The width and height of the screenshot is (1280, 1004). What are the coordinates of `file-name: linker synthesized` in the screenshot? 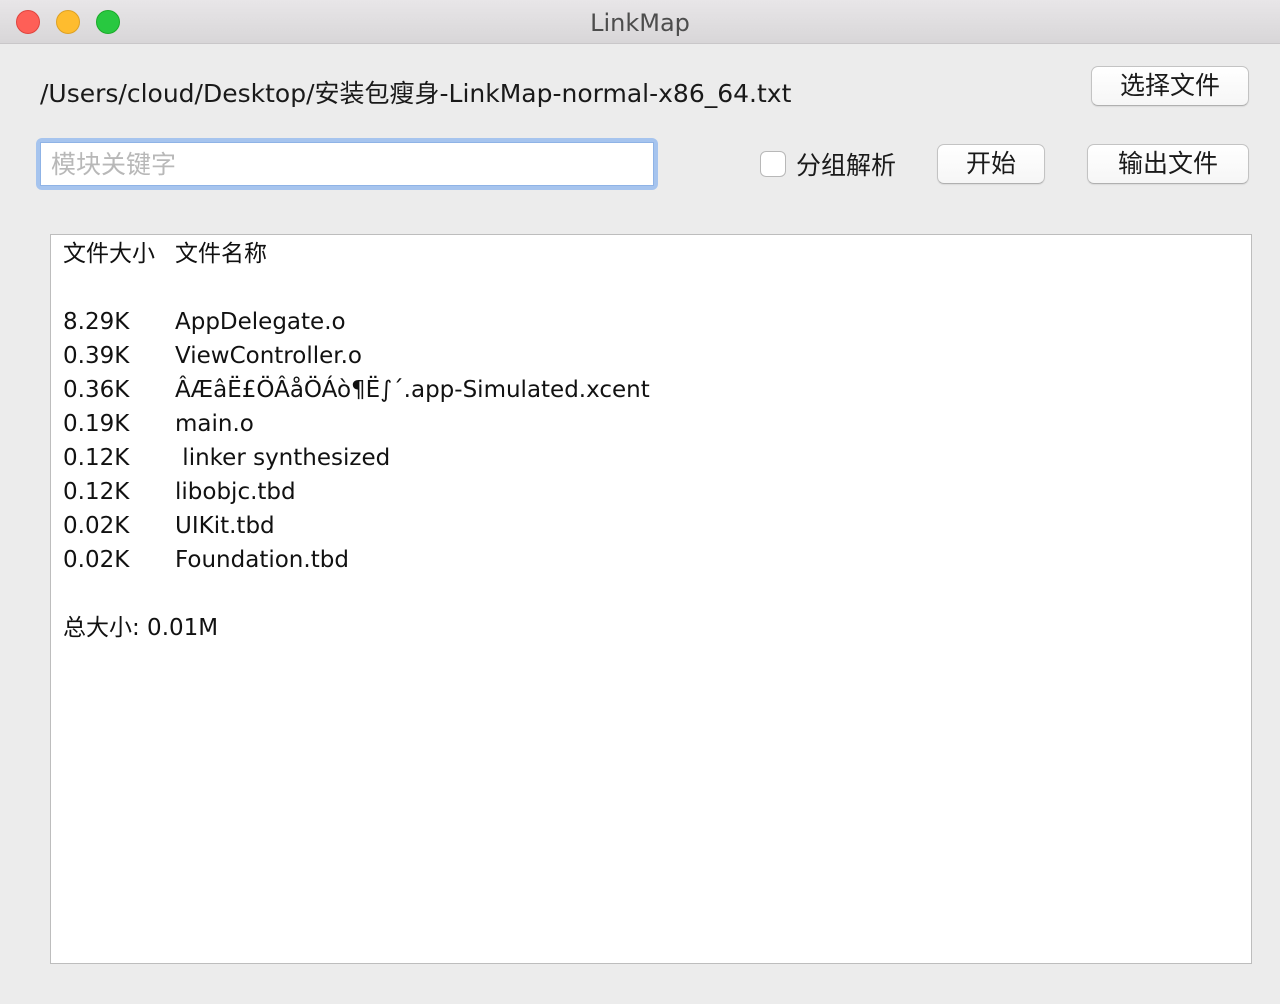 It's located at (283, 458).